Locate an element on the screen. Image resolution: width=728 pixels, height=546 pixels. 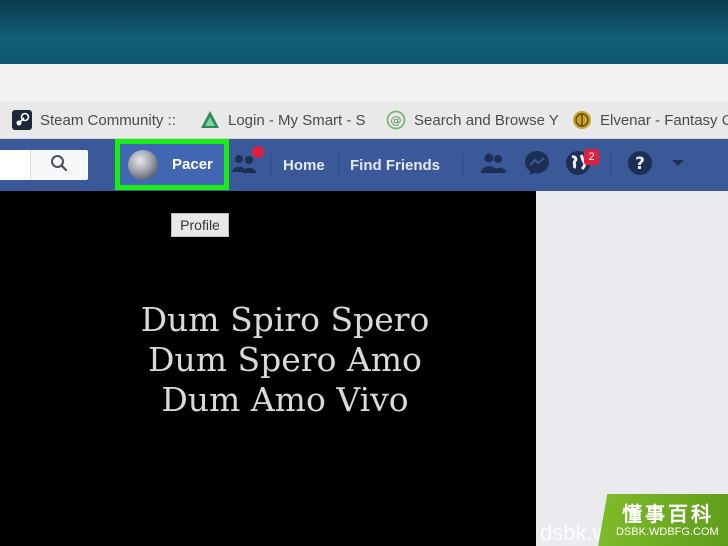
browser-toolbar is located at coordinates (364, 83).